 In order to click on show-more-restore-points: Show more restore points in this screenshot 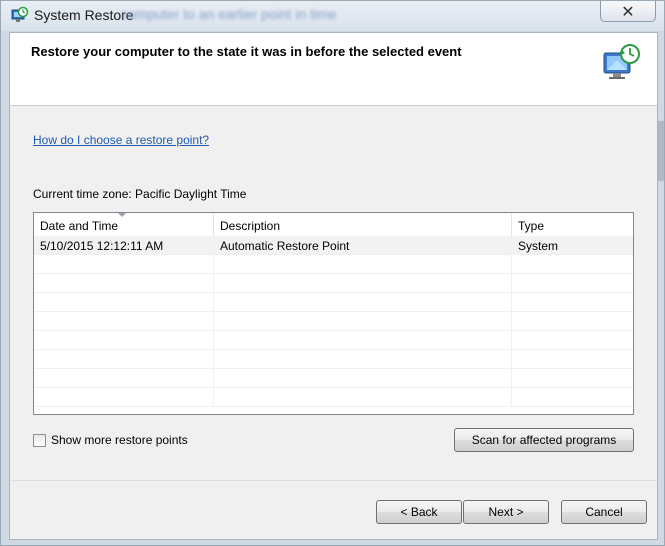, I will do `click(110, 440)`.